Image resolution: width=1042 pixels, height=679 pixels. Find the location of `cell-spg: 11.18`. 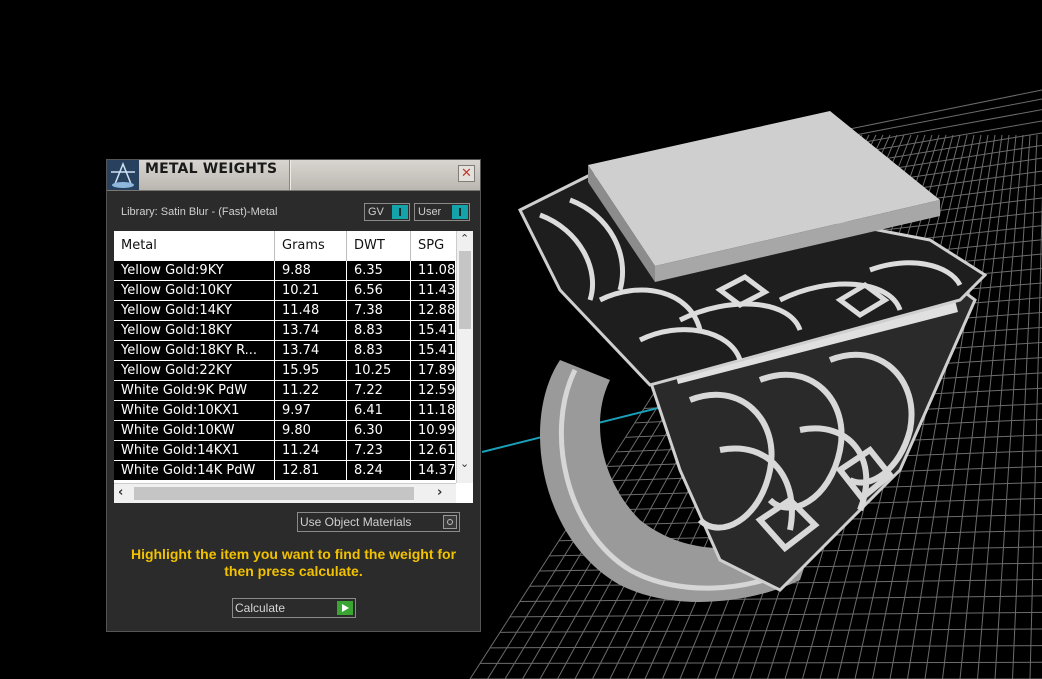

cell-spg: 11.18 is located at coordinates (433, 410).